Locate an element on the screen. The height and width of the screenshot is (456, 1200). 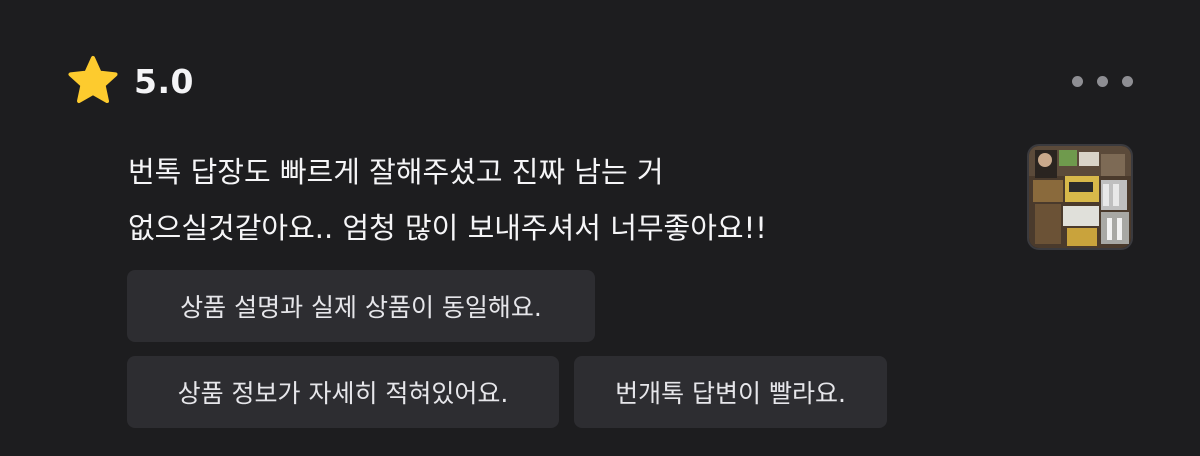
review-photo-thumbnail is located at coordinates (1080, 197).